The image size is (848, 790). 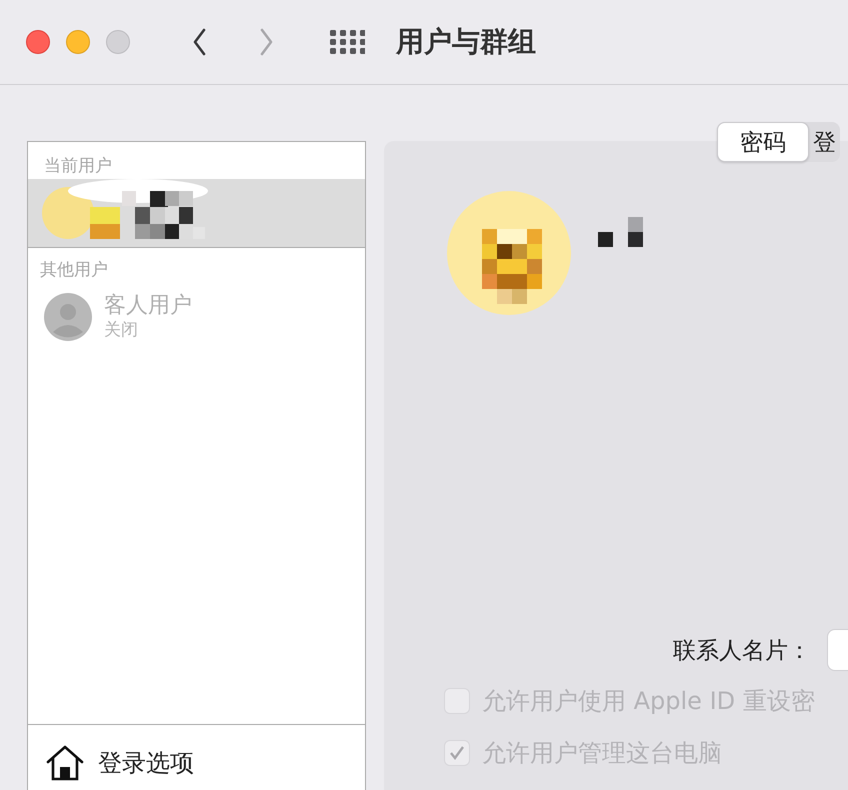 I want to click on contact-card-label: 联系人名片：, so click(x=742, y=651).